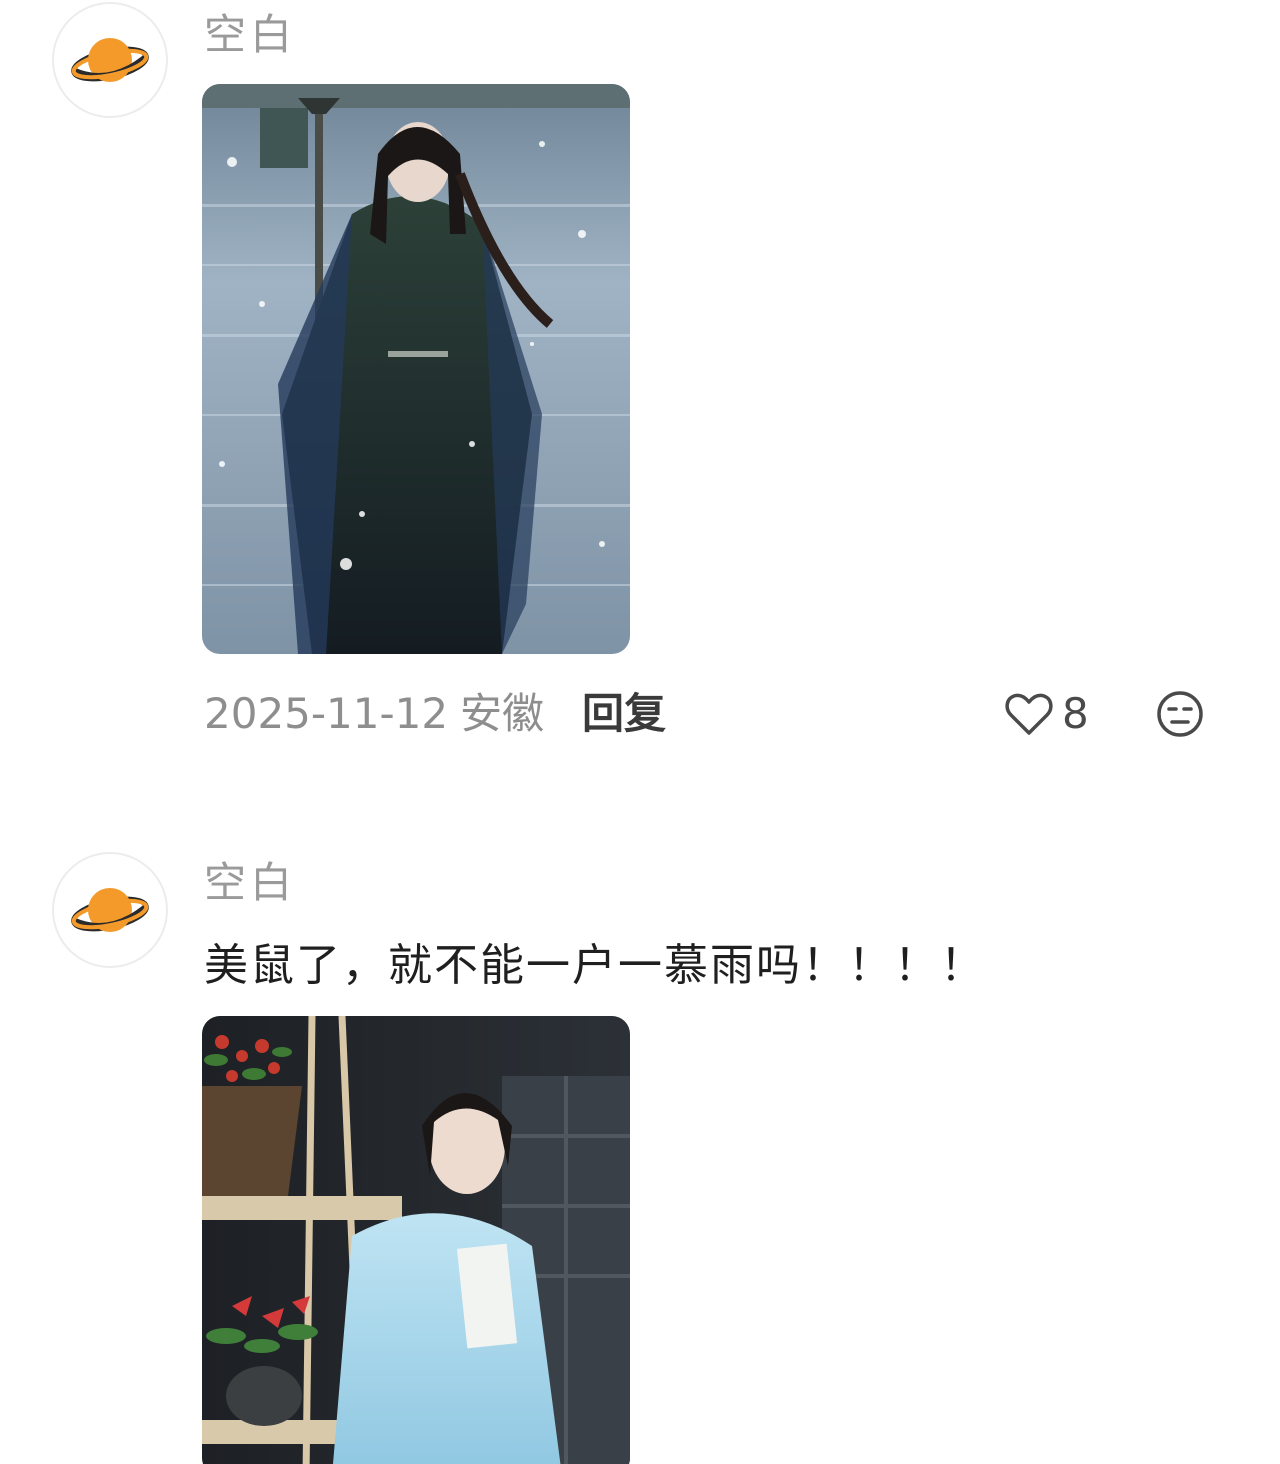  What do you see at coordinates (502, 713) in the screenshot?
I see `comment-region: 安徽` at bounding box center [502, 713].